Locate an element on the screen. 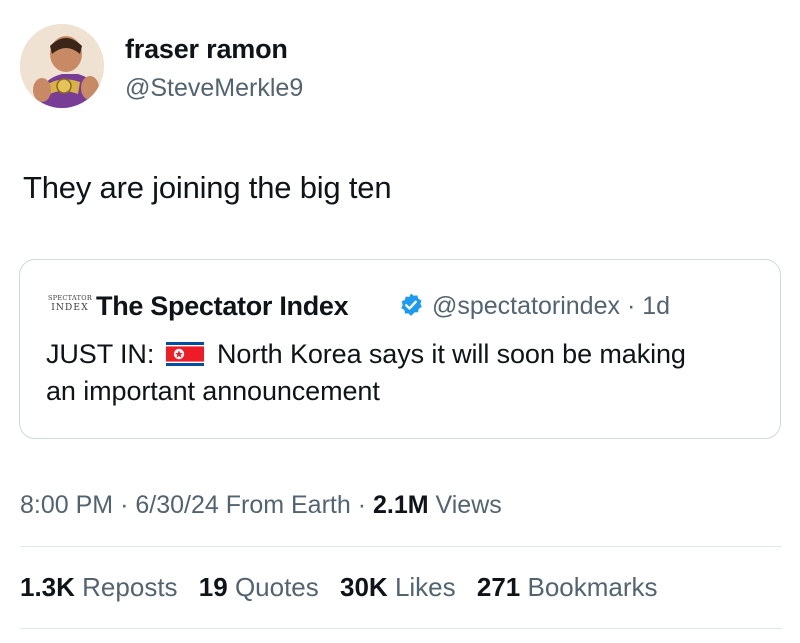 The width and height of the screenshot is (800, 643). tweet-text: They are joining the big ten is located at coordinates (207, 187).